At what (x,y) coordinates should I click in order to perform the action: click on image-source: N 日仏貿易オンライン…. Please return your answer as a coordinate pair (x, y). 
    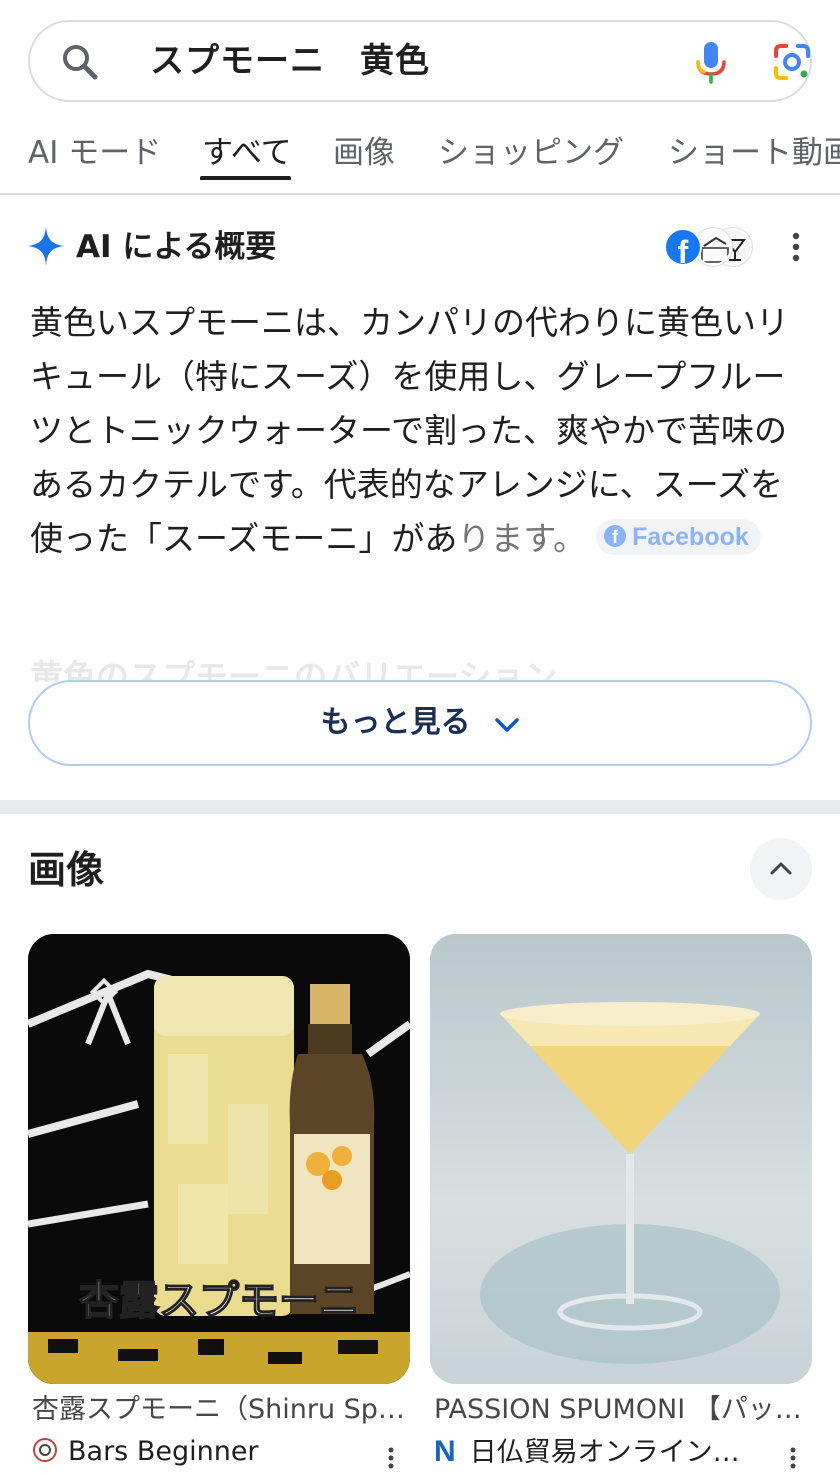
    Looking at the image, I should click on (587, 1452).